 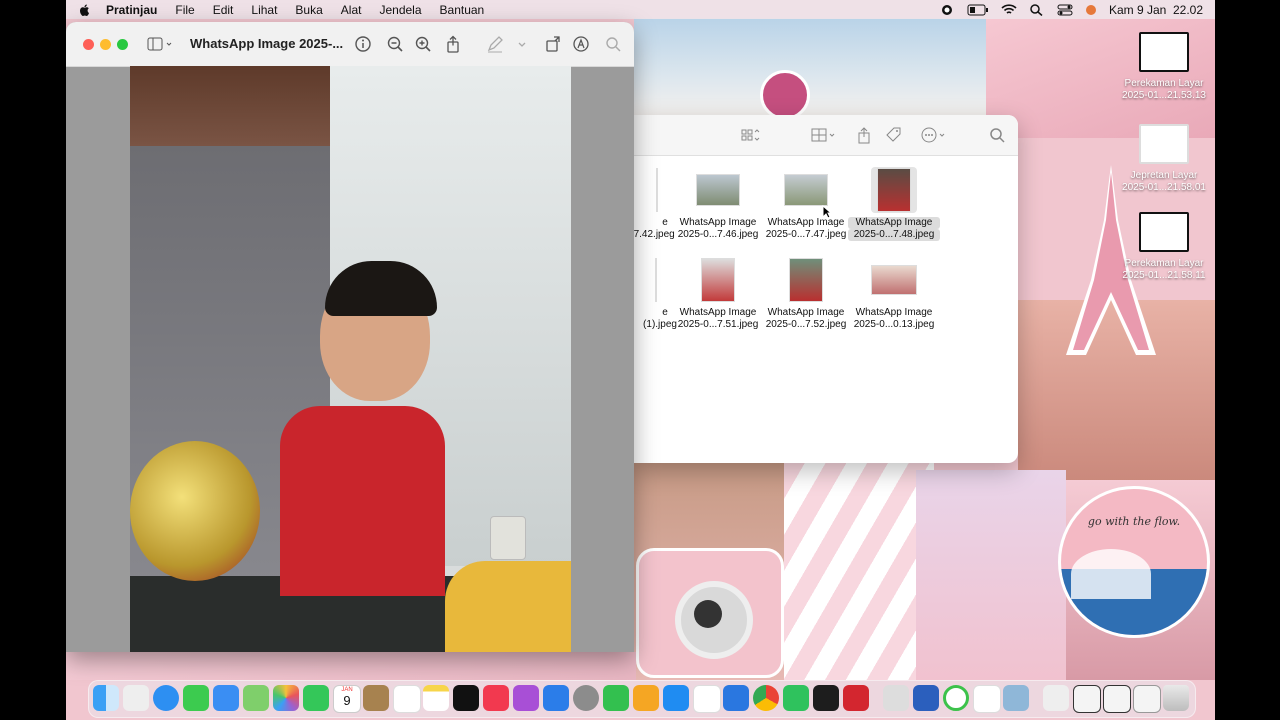 I want to click on dock: JAN 9, so click(x=642, y=699).